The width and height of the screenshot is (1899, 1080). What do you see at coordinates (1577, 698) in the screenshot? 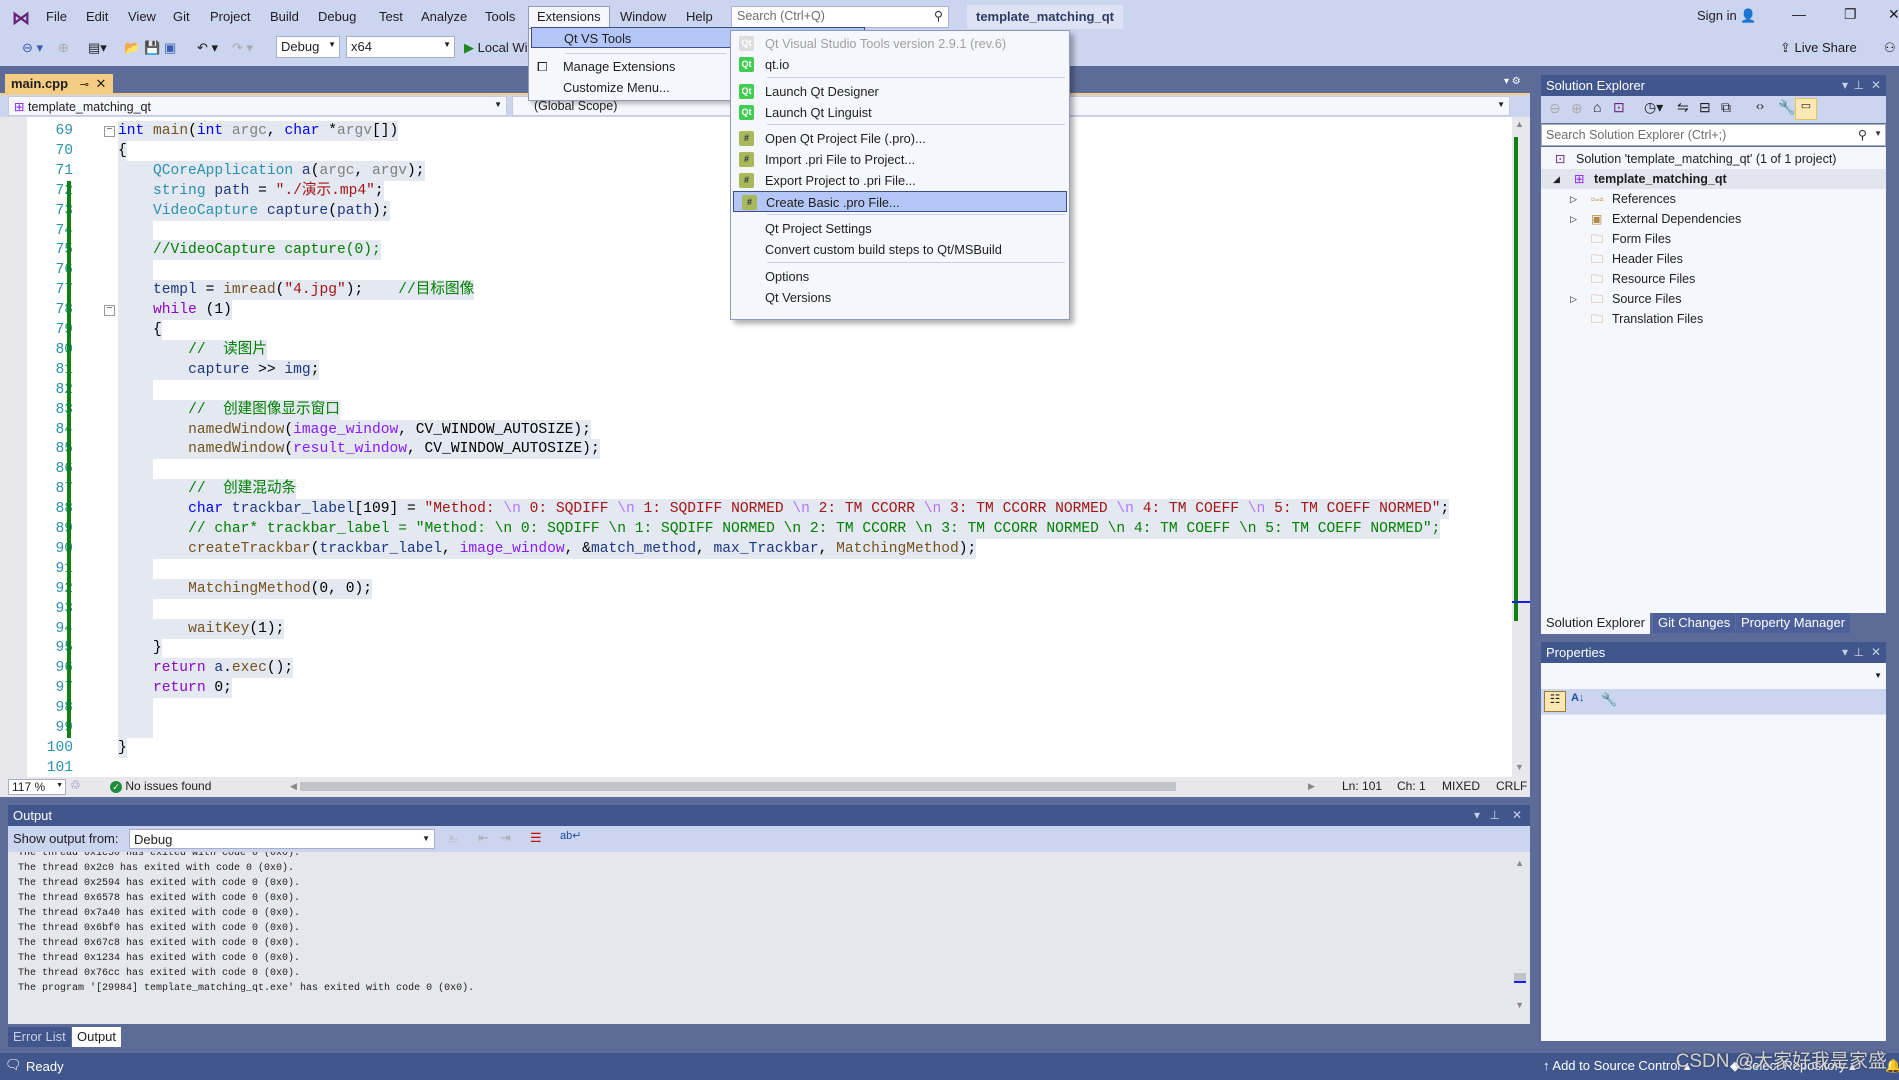
I see `alphabetical-icon: A↓` at bounding box center [1577, 698].